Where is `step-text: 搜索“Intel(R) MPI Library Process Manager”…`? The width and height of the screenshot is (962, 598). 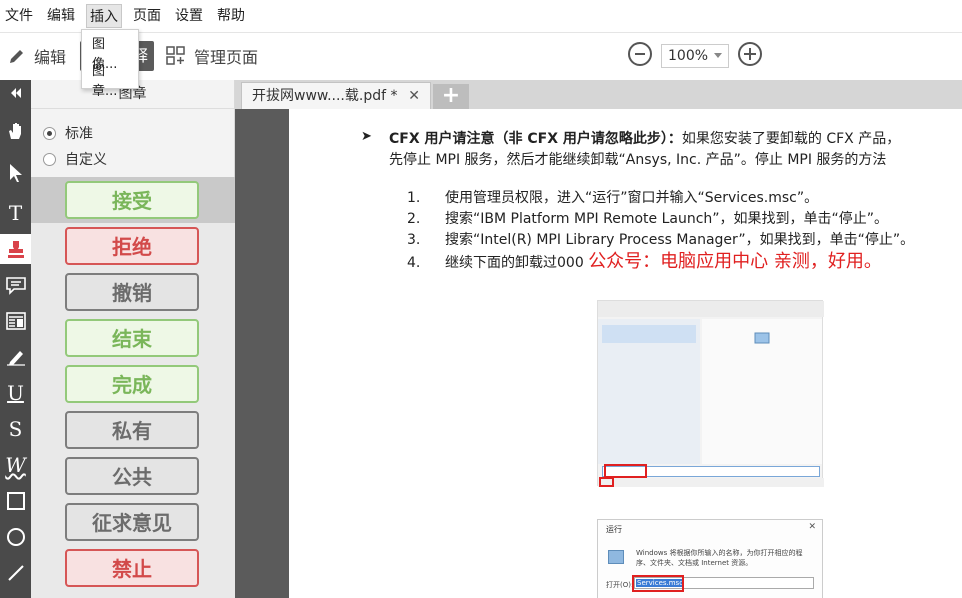 step-text: 搜索“Intel(R) MPI Library Process Manager”… is located at coordinates (680, 240).